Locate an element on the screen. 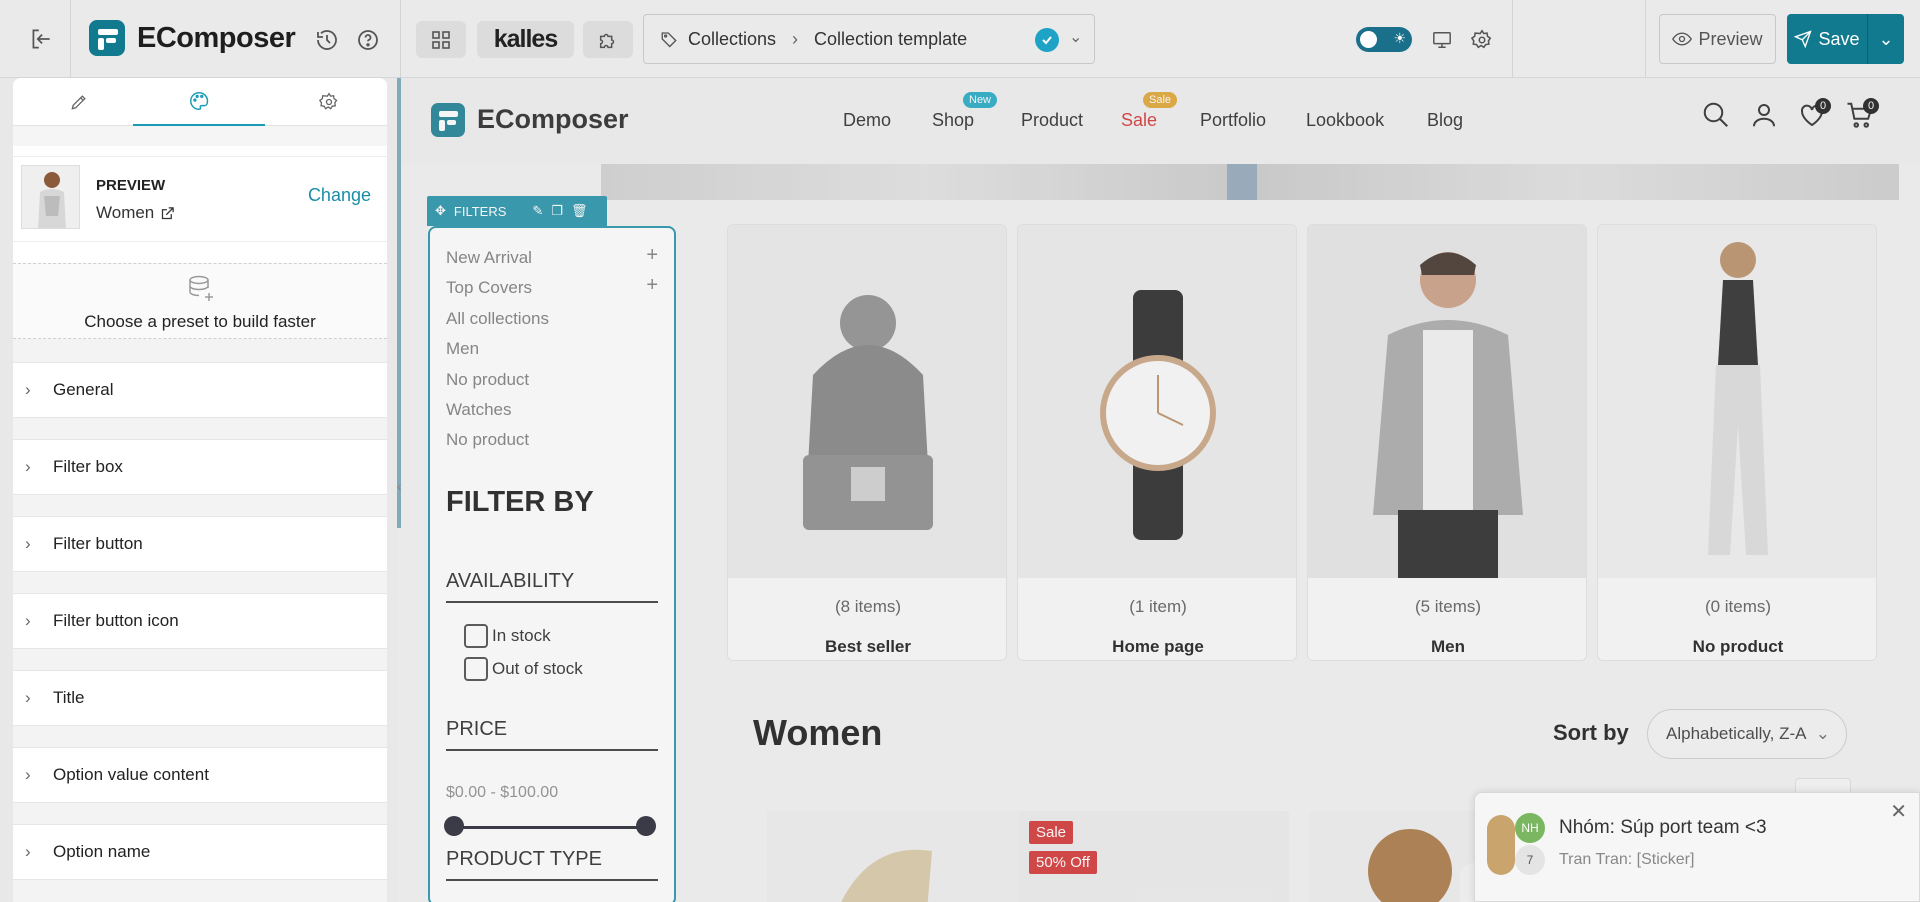  nav-product: Product is located at coordinates (1052, 120).